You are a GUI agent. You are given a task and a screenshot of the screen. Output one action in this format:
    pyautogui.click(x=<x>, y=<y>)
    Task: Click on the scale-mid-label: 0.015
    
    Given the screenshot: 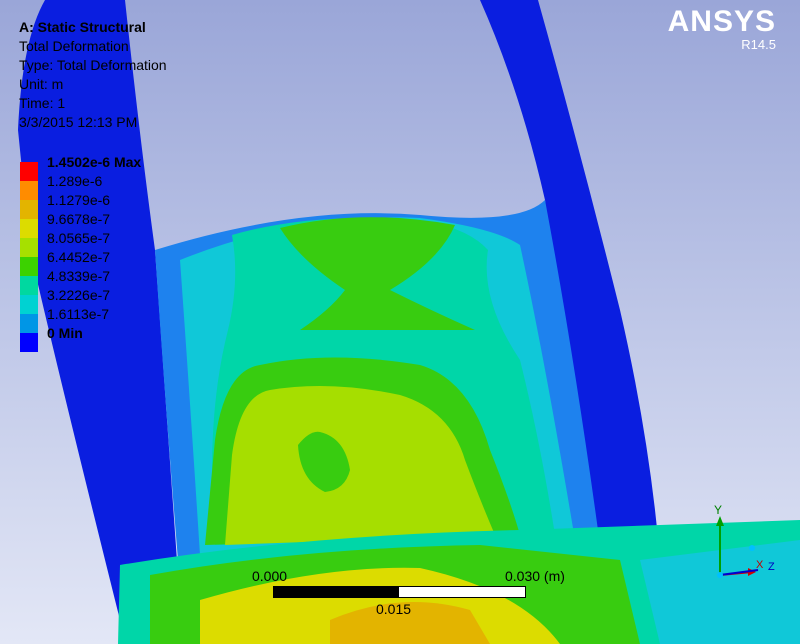 What is the action you would take?
    pyautogui.click(x=394, y=609)
    